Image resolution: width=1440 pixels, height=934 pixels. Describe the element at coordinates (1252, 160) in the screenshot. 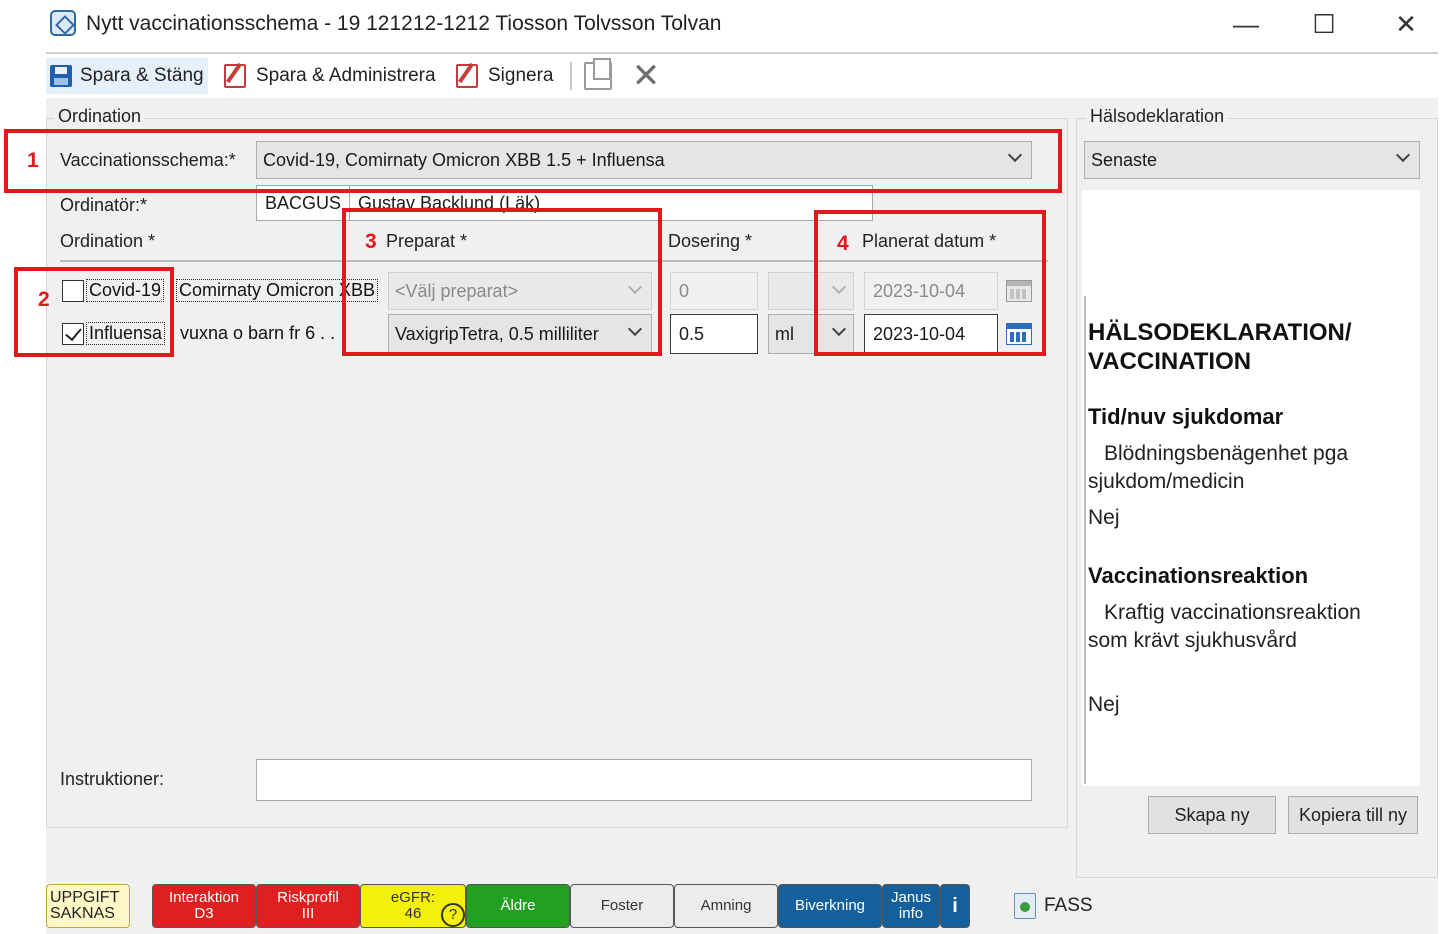

I see `health-declaration-select: Senaste` at that location.